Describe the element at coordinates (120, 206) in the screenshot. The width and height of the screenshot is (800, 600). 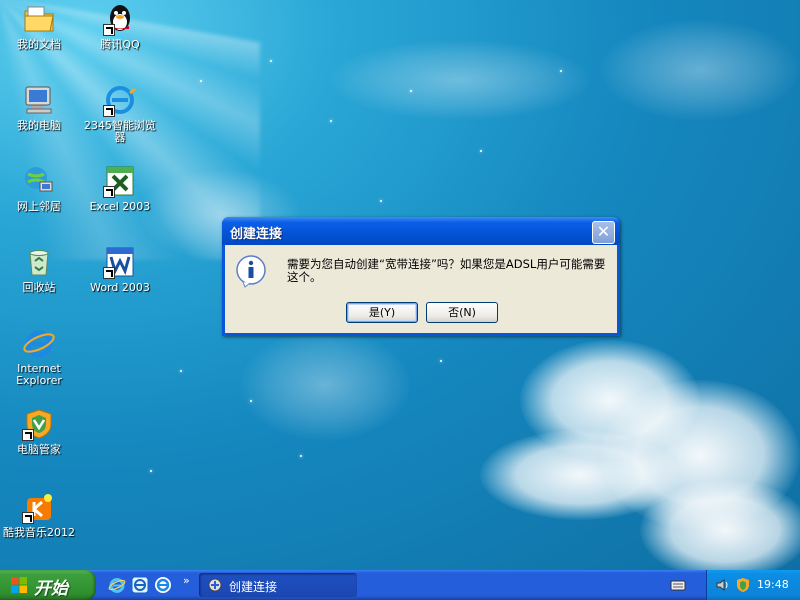
I see `desktop-icon-label: Excel 2003` at that location.